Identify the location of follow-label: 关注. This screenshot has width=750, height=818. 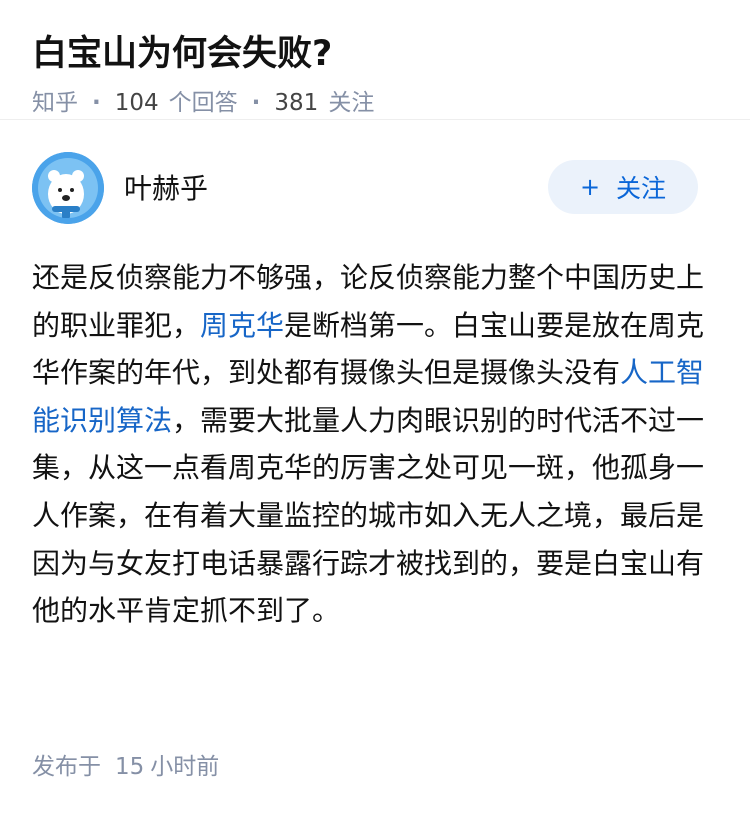
(641, 188).